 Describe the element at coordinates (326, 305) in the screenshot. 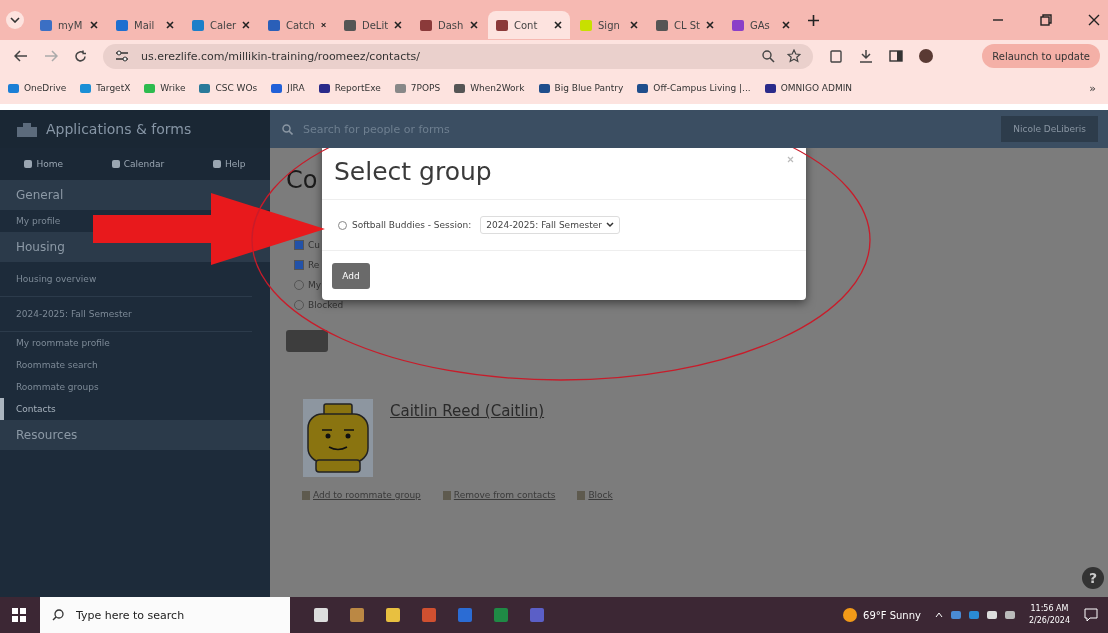

I see `filter-label: Blocked` at that location.